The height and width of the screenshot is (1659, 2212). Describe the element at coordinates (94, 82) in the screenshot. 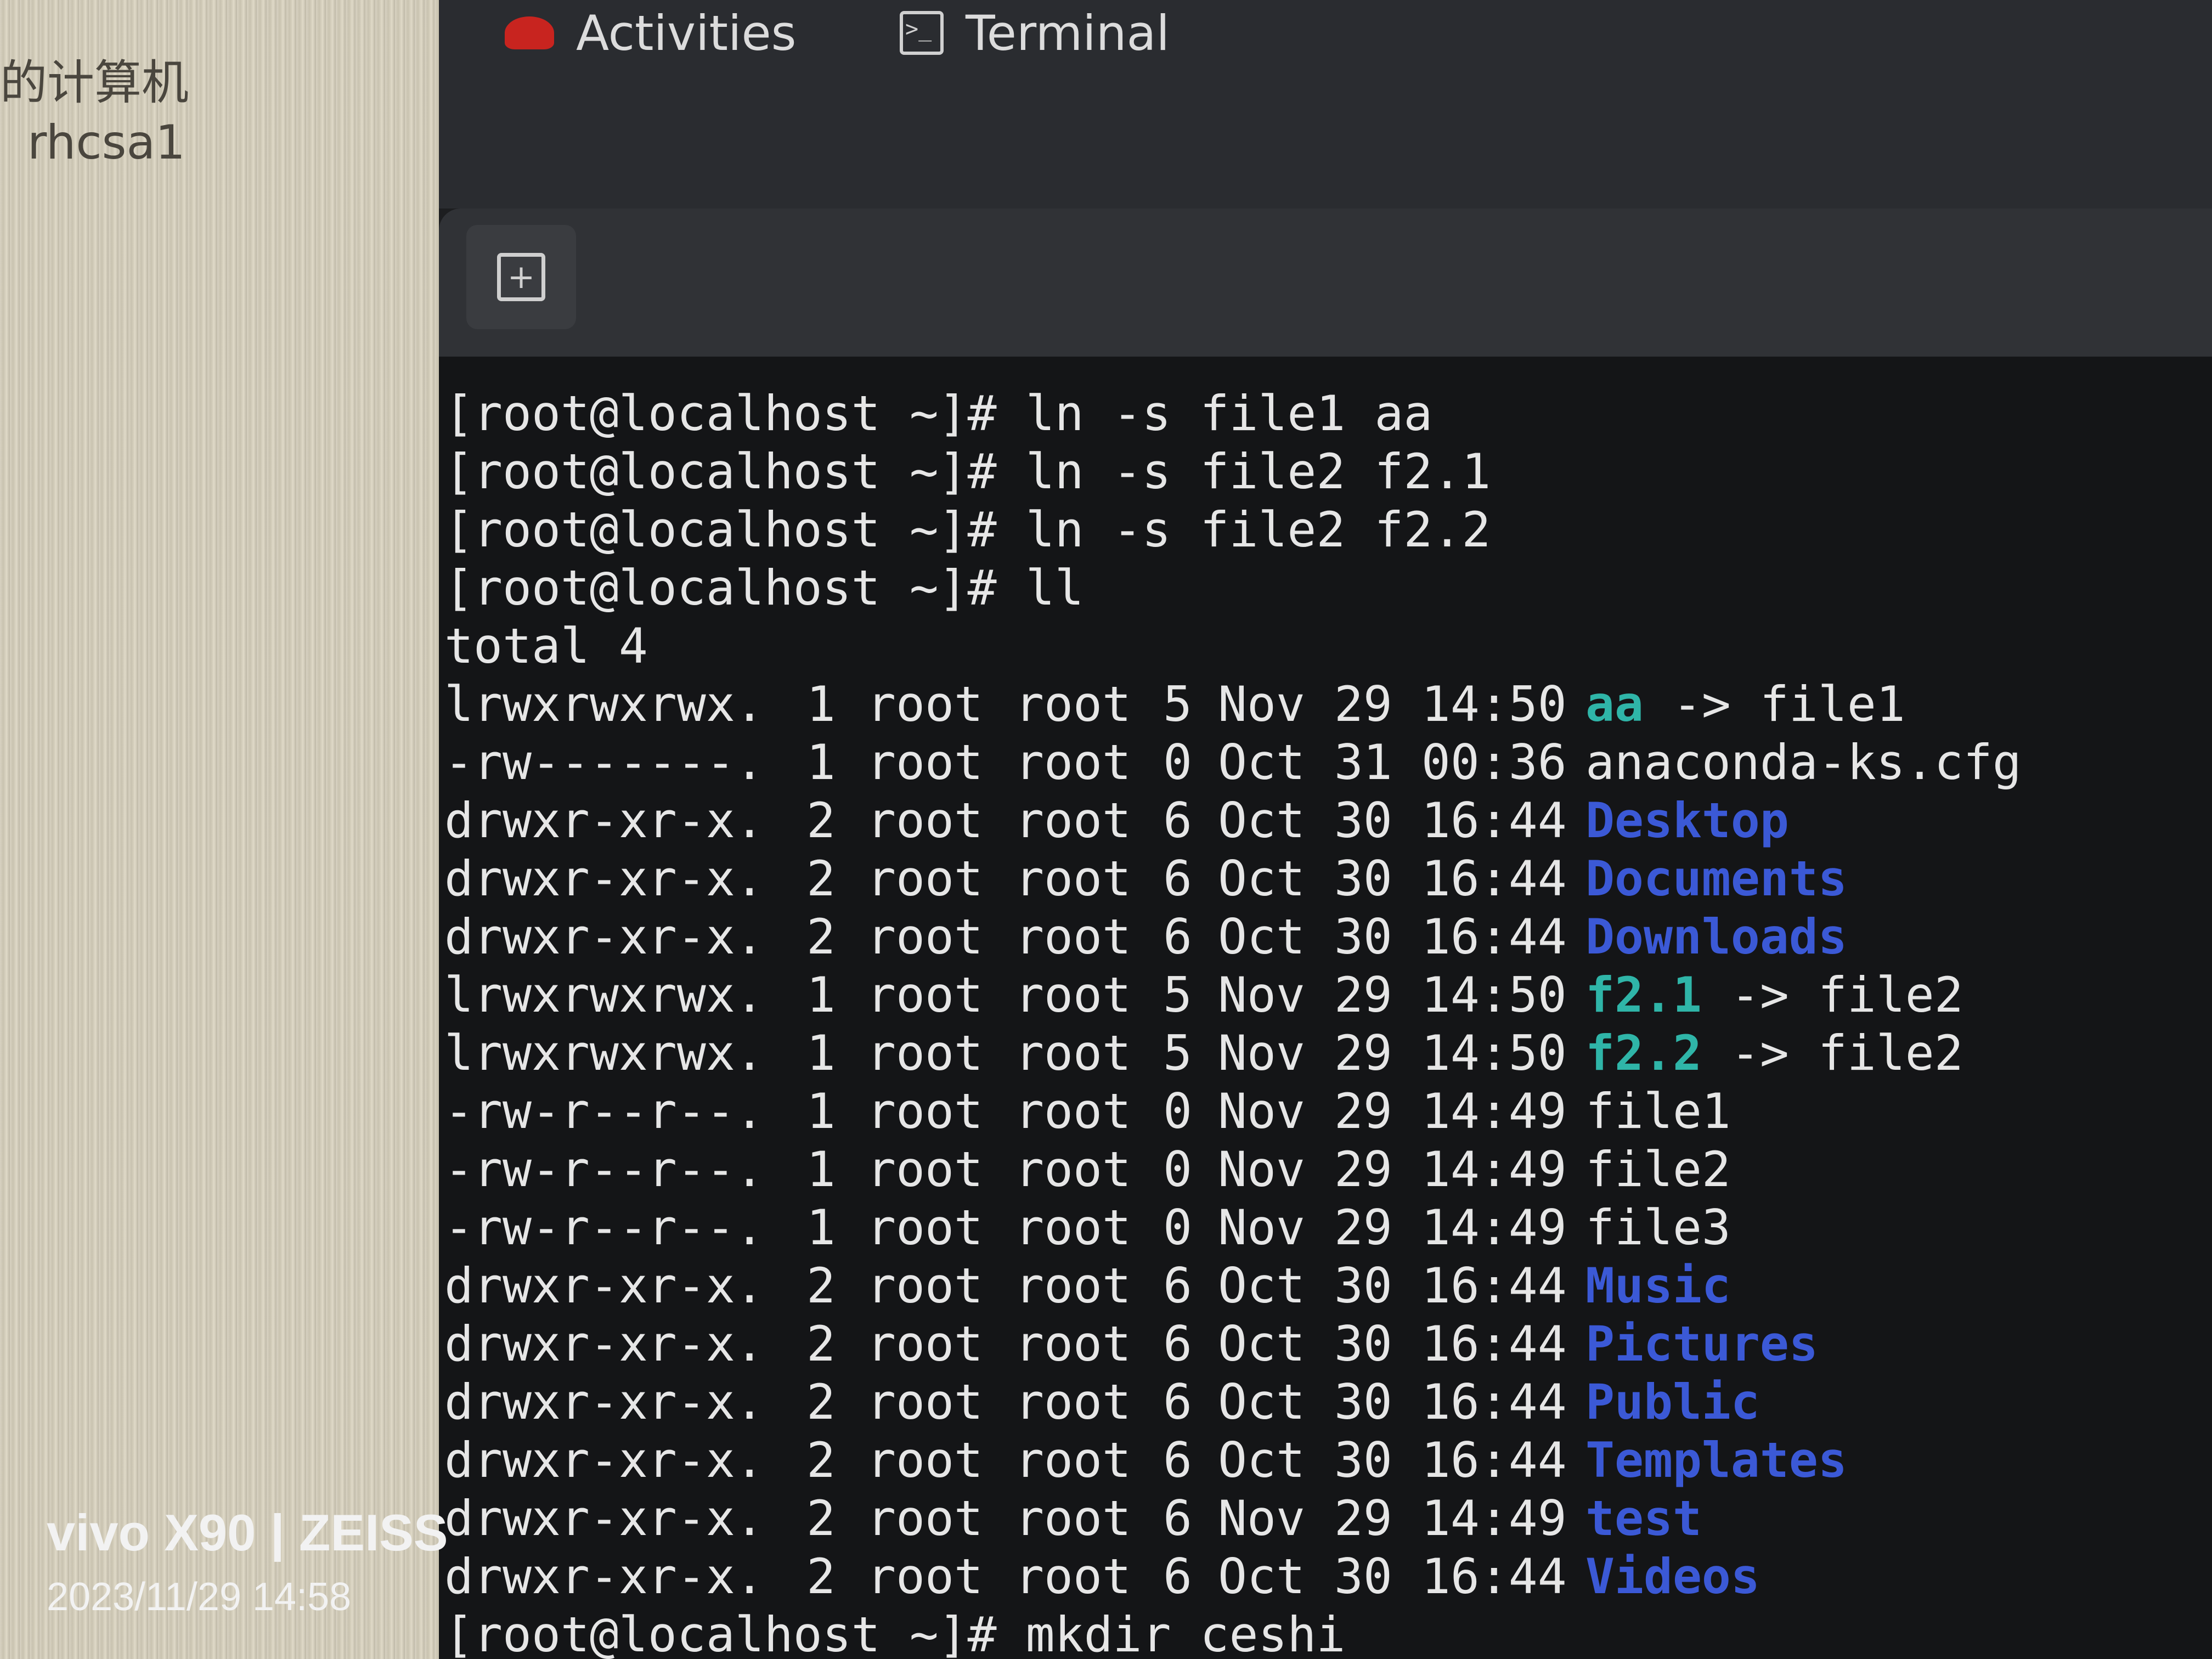

I see `computer-label: 的计算机` at that location.